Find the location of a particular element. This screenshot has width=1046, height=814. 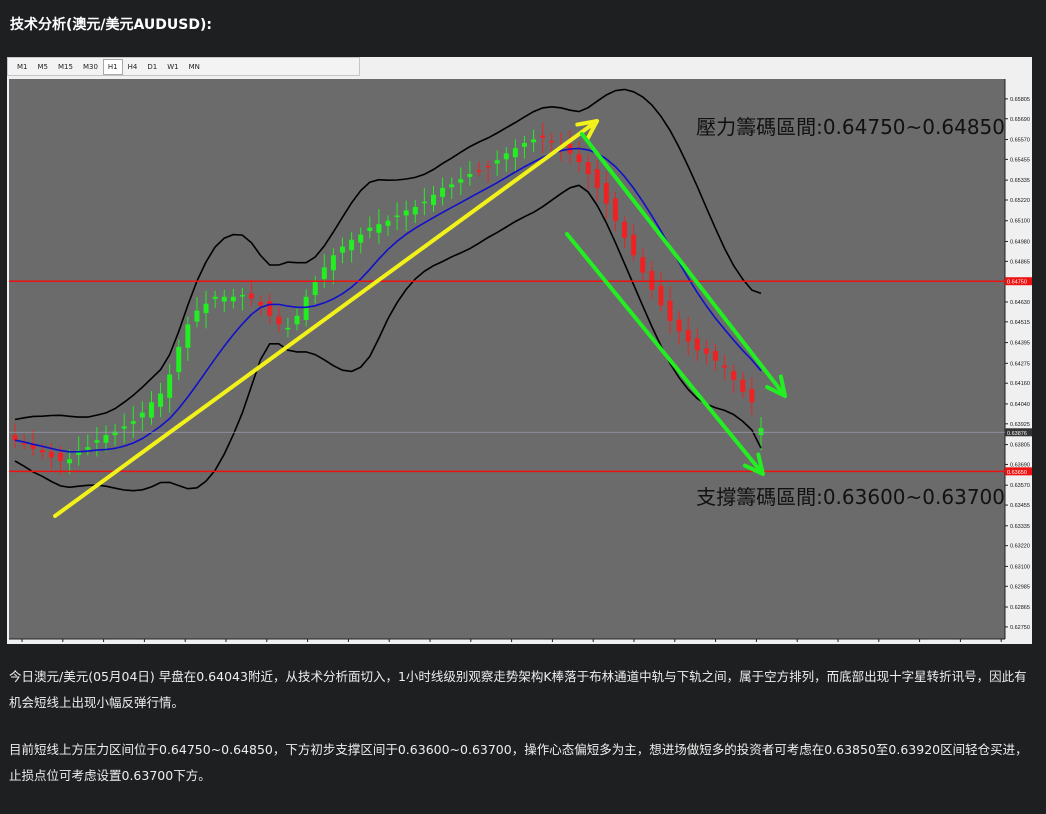

support-price-text: 0.63650 is located at coordinates (1017, 473).